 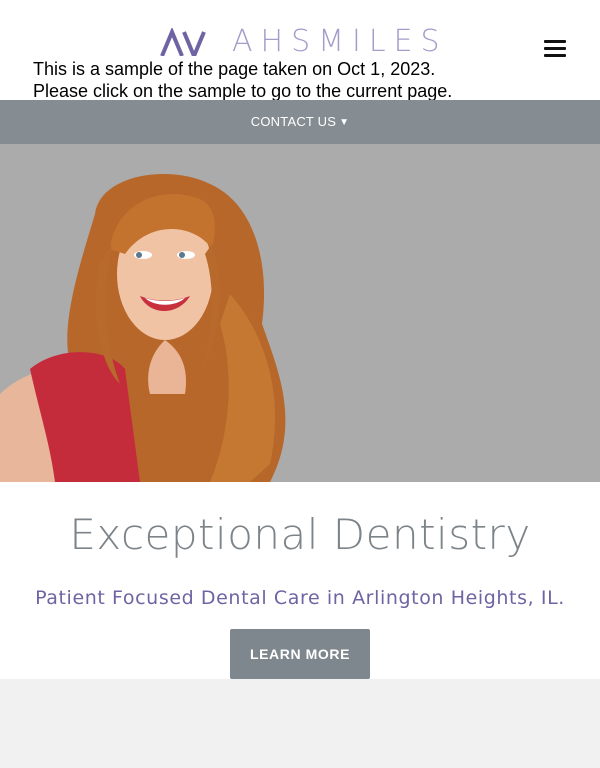 I want to click on caret-down-icon: ▼, so click(x=344, y=122).